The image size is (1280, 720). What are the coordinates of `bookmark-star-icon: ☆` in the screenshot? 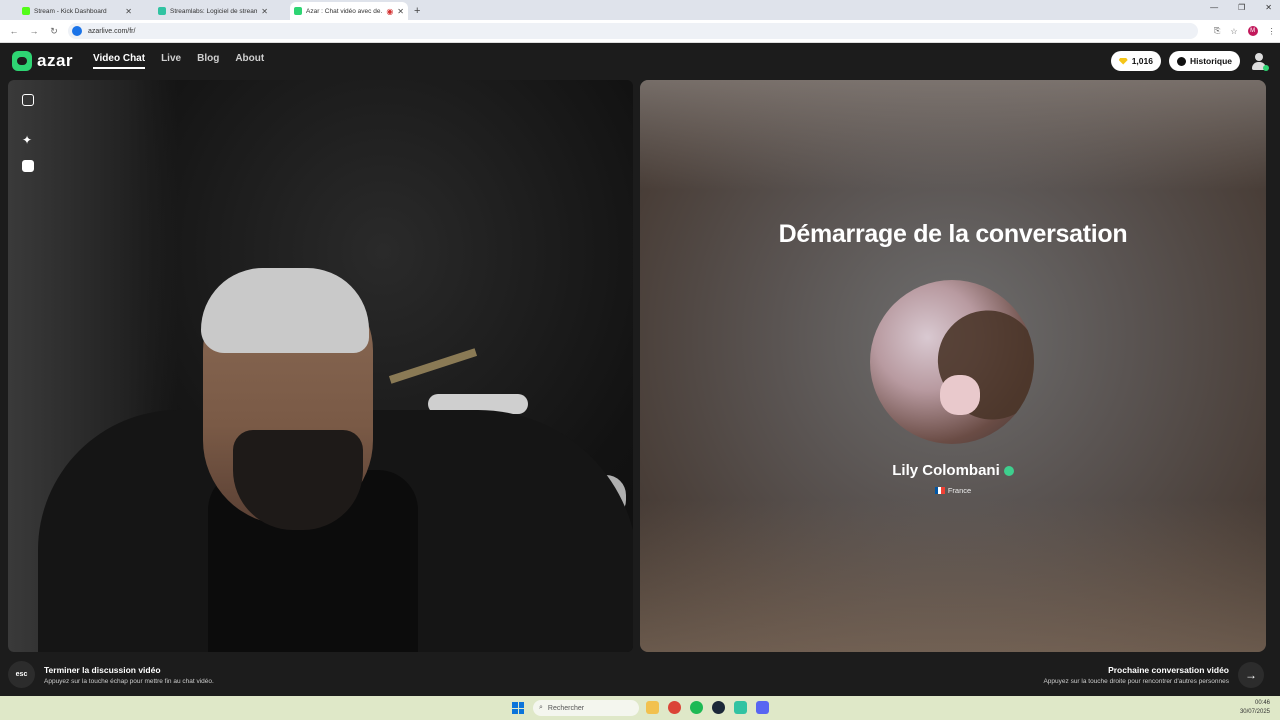 It's located at (1233, 31).